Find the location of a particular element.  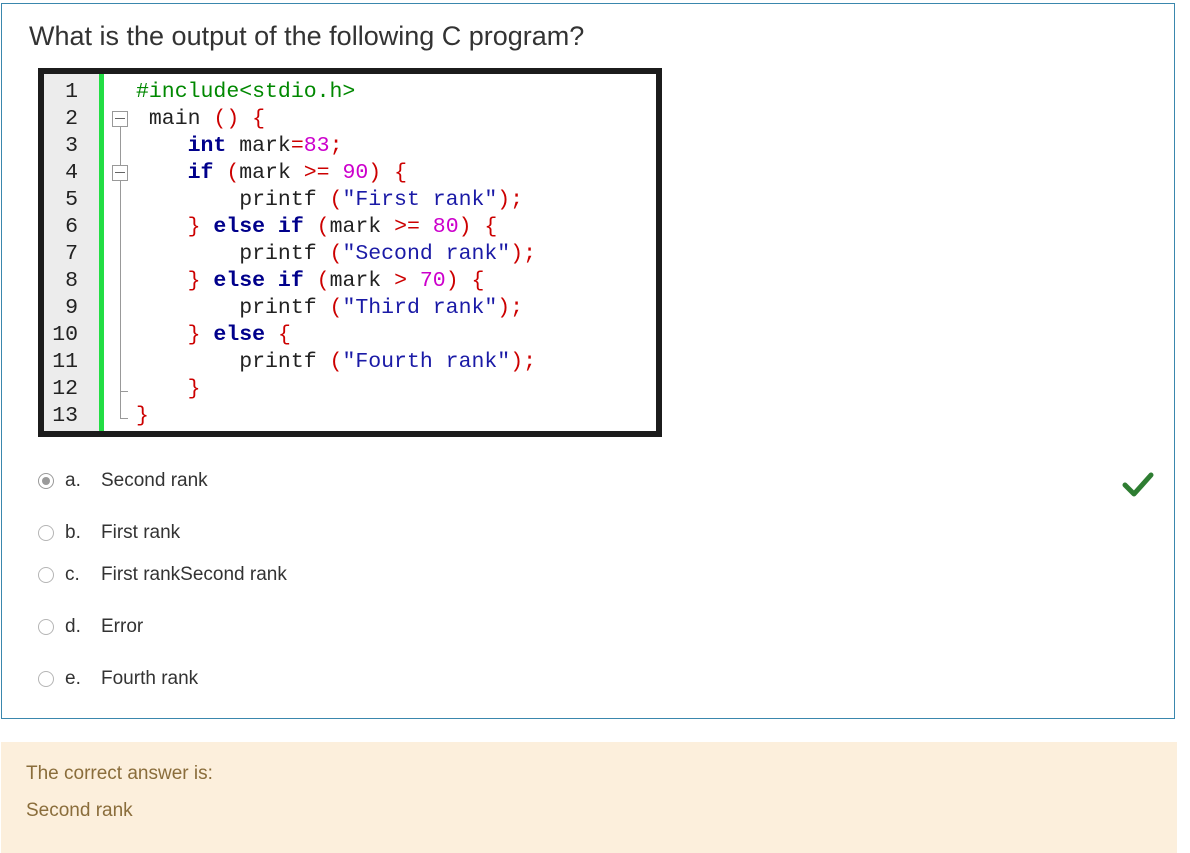

code-gutter: 1 2 3 4 5 6 7 8 9 10 11 12 13 is located at coordinates (74, 252).